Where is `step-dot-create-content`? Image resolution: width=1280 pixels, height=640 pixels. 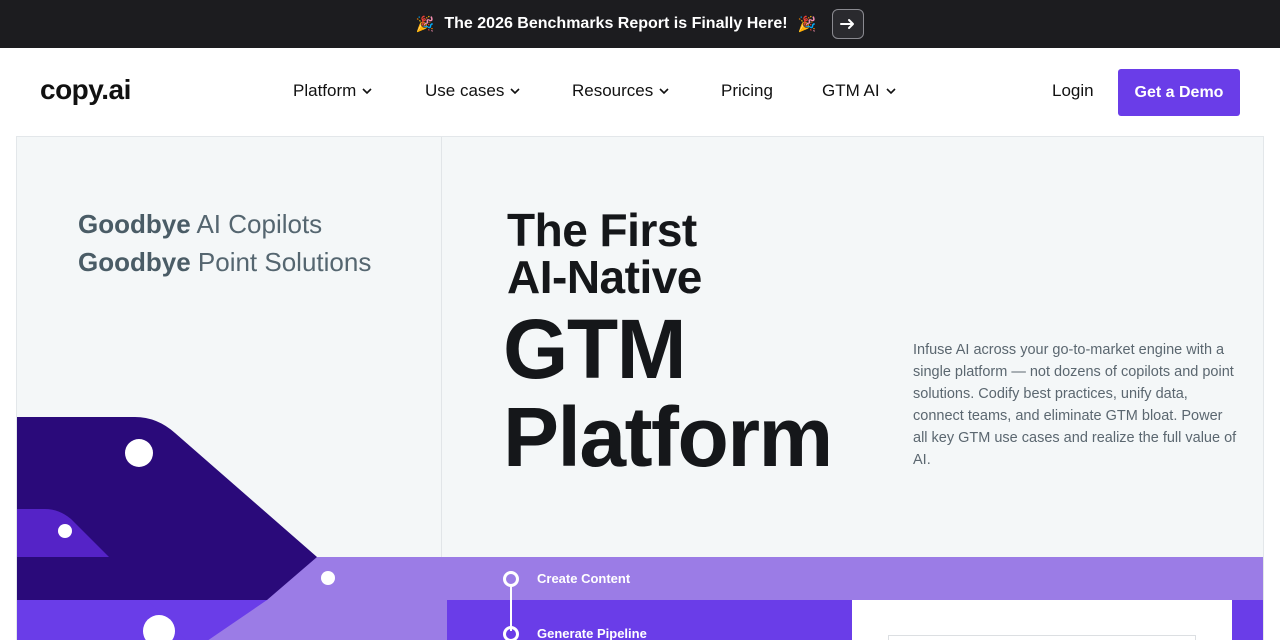 step-dot-create-content is located at coordinates (511, 579).